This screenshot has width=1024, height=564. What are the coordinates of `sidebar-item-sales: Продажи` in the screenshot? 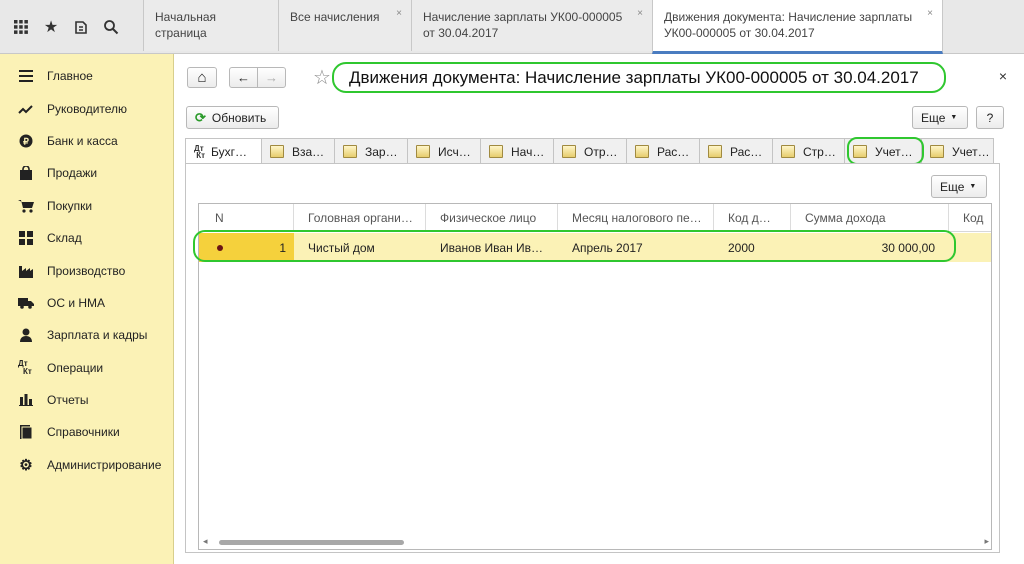 It's located at (86, 173).